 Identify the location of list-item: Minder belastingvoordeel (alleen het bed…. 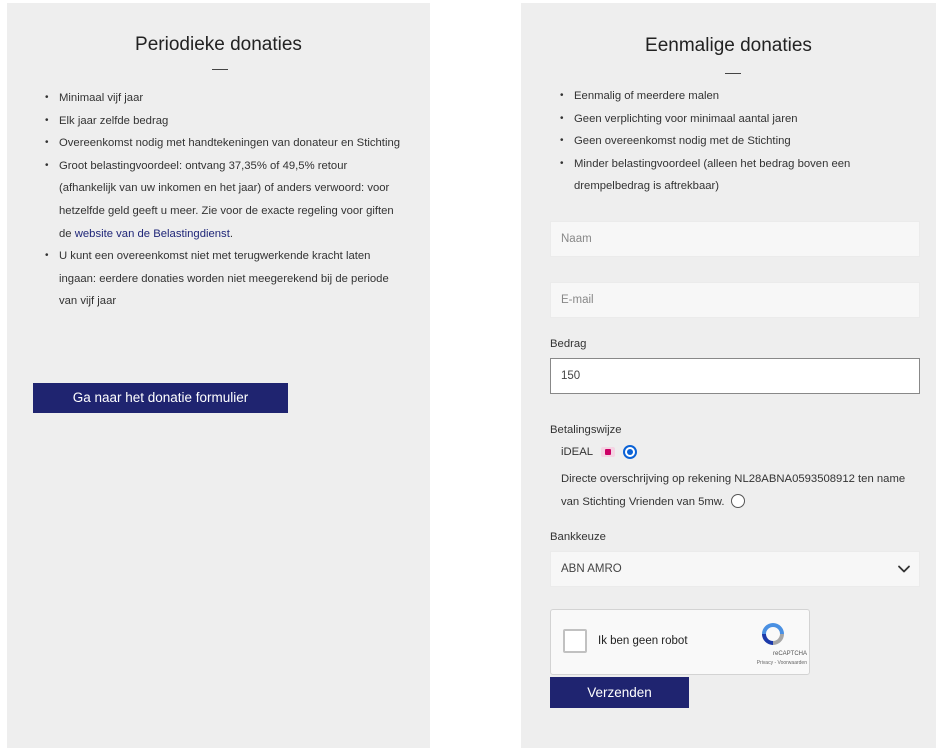
(733, 175).